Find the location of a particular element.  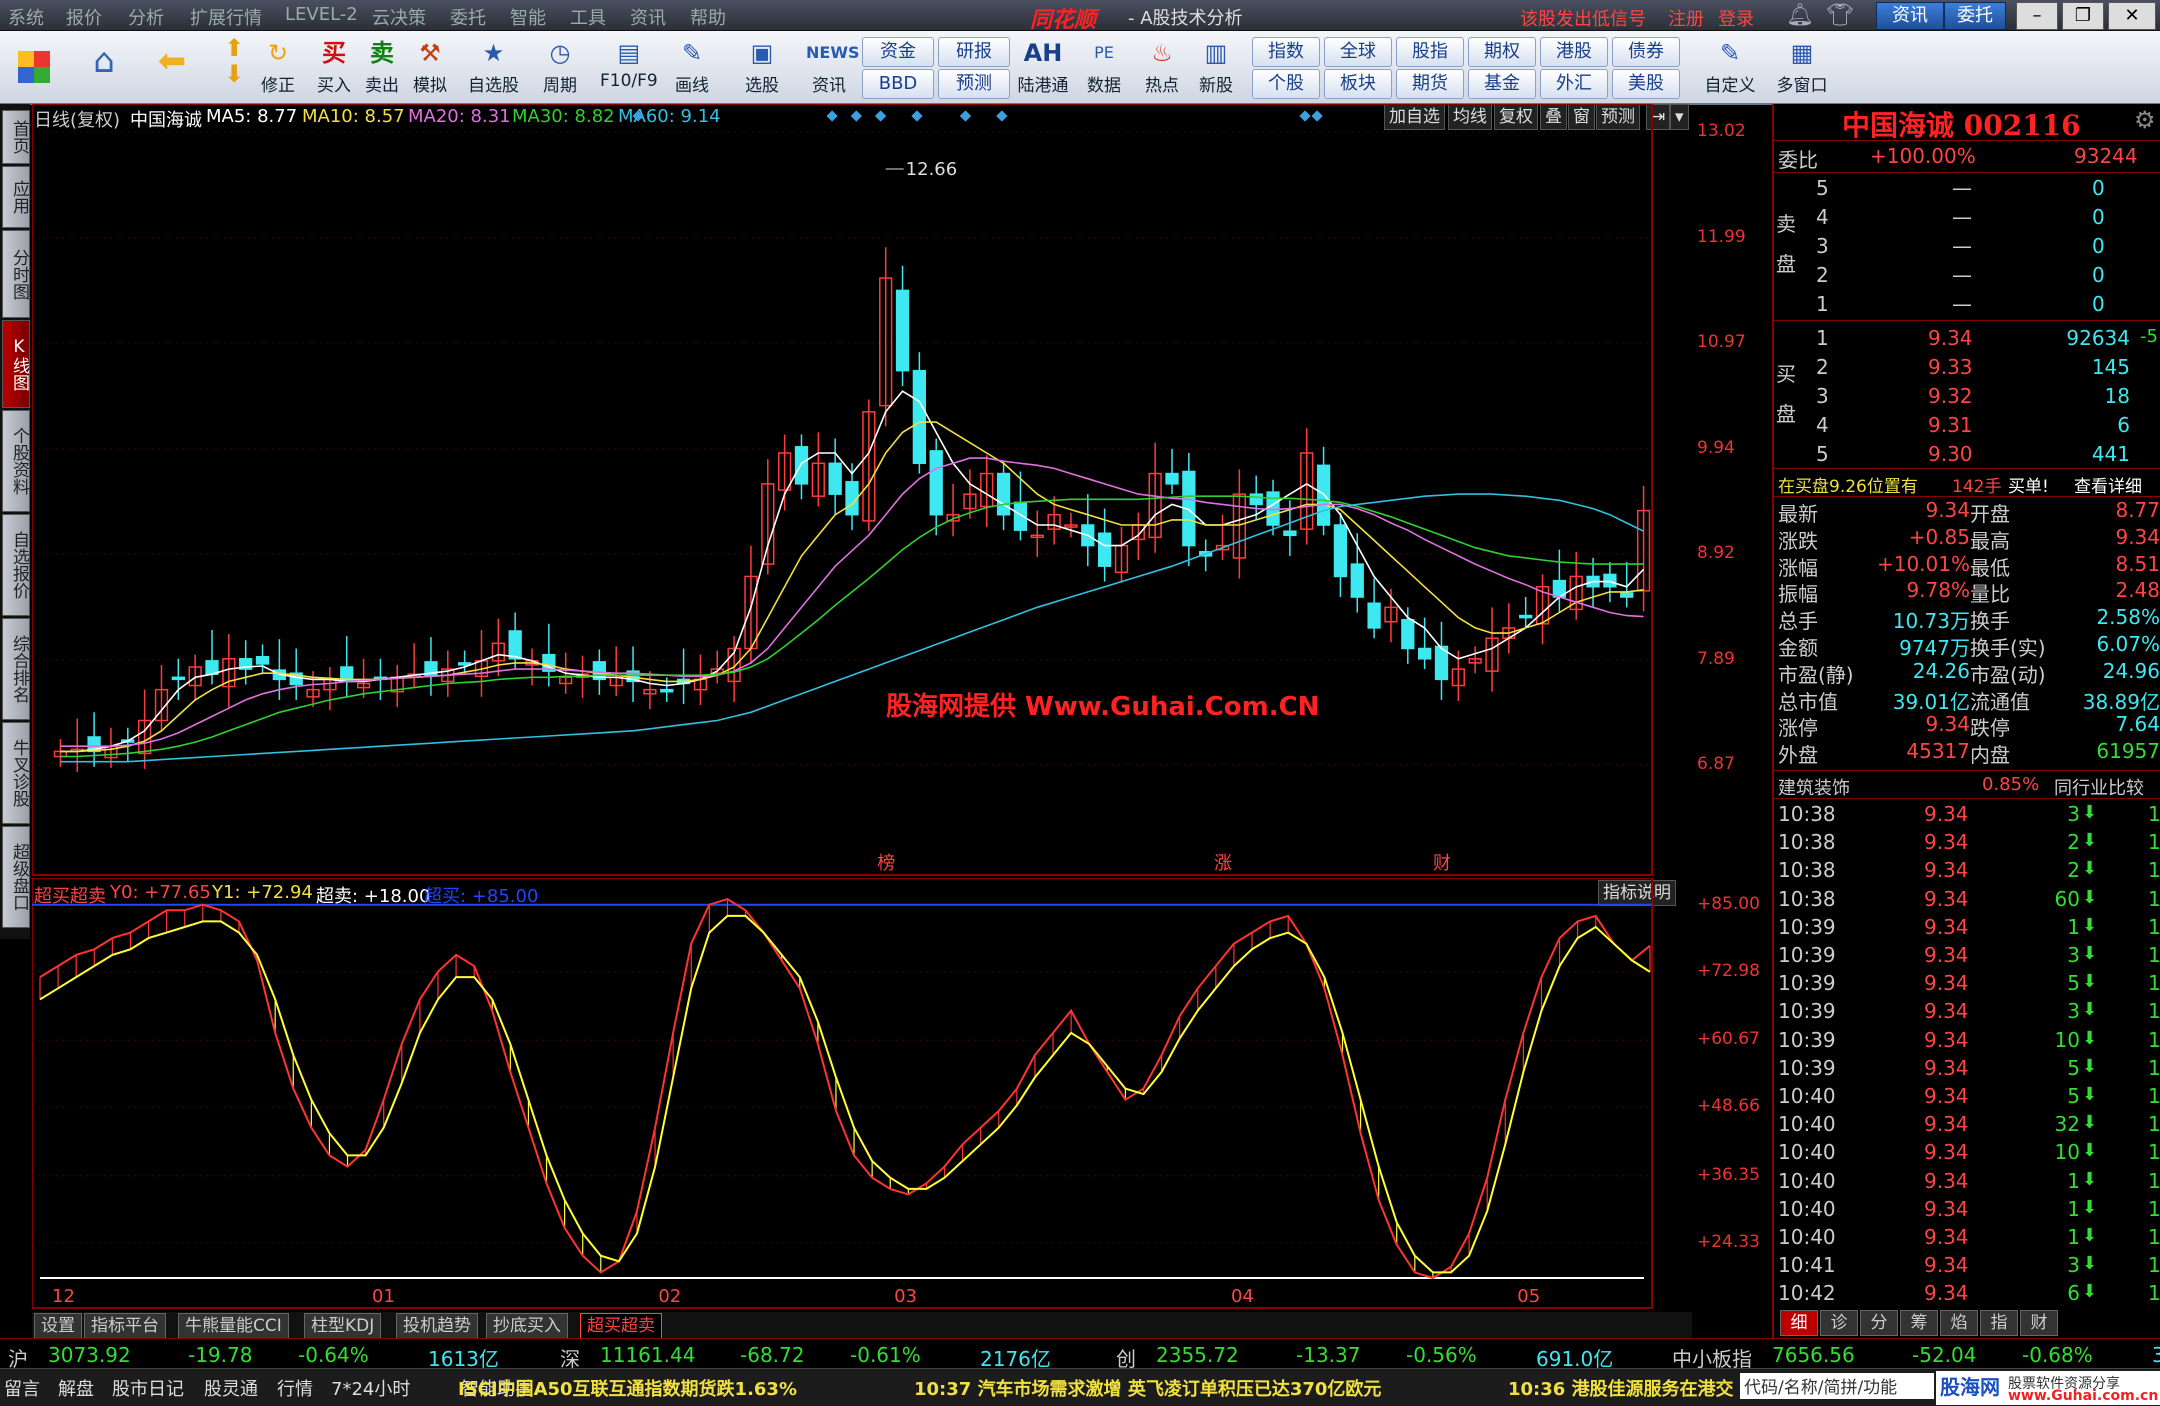

tab-cci: 牛熊量能CCI is located at coordinates (233, 1326).